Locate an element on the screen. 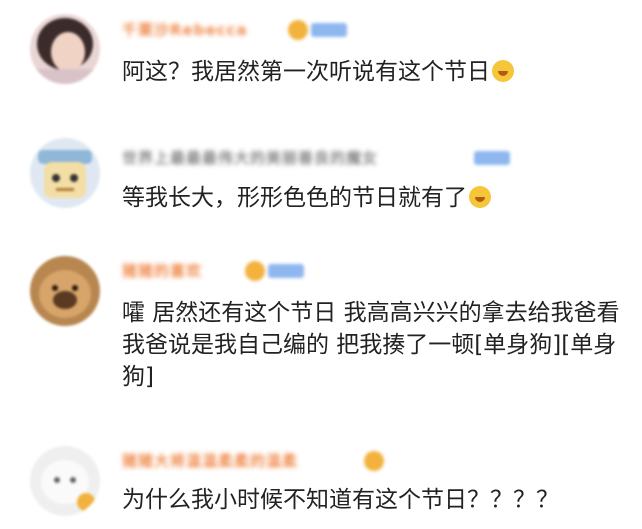 The width and height of the screenshot is (642, 529). username: 猪猪的喜欢 is located at coordinates (162, 271).